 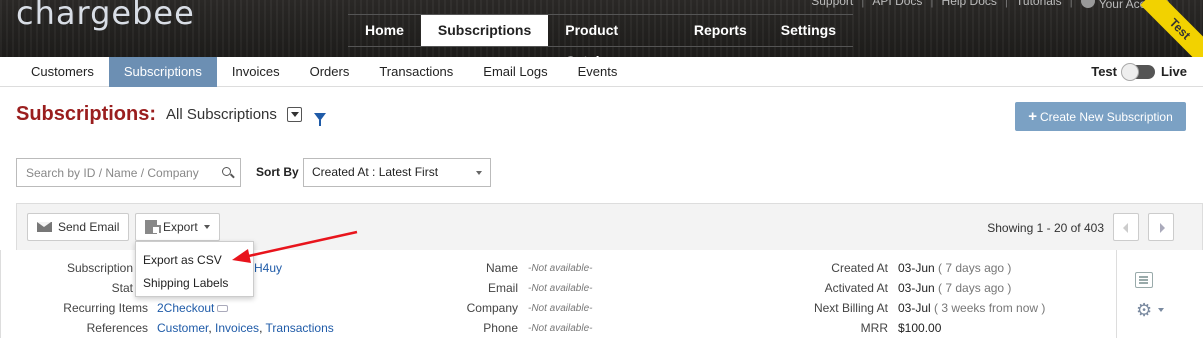 I want to click on status-label: Stat, so click(x=122, y=288).